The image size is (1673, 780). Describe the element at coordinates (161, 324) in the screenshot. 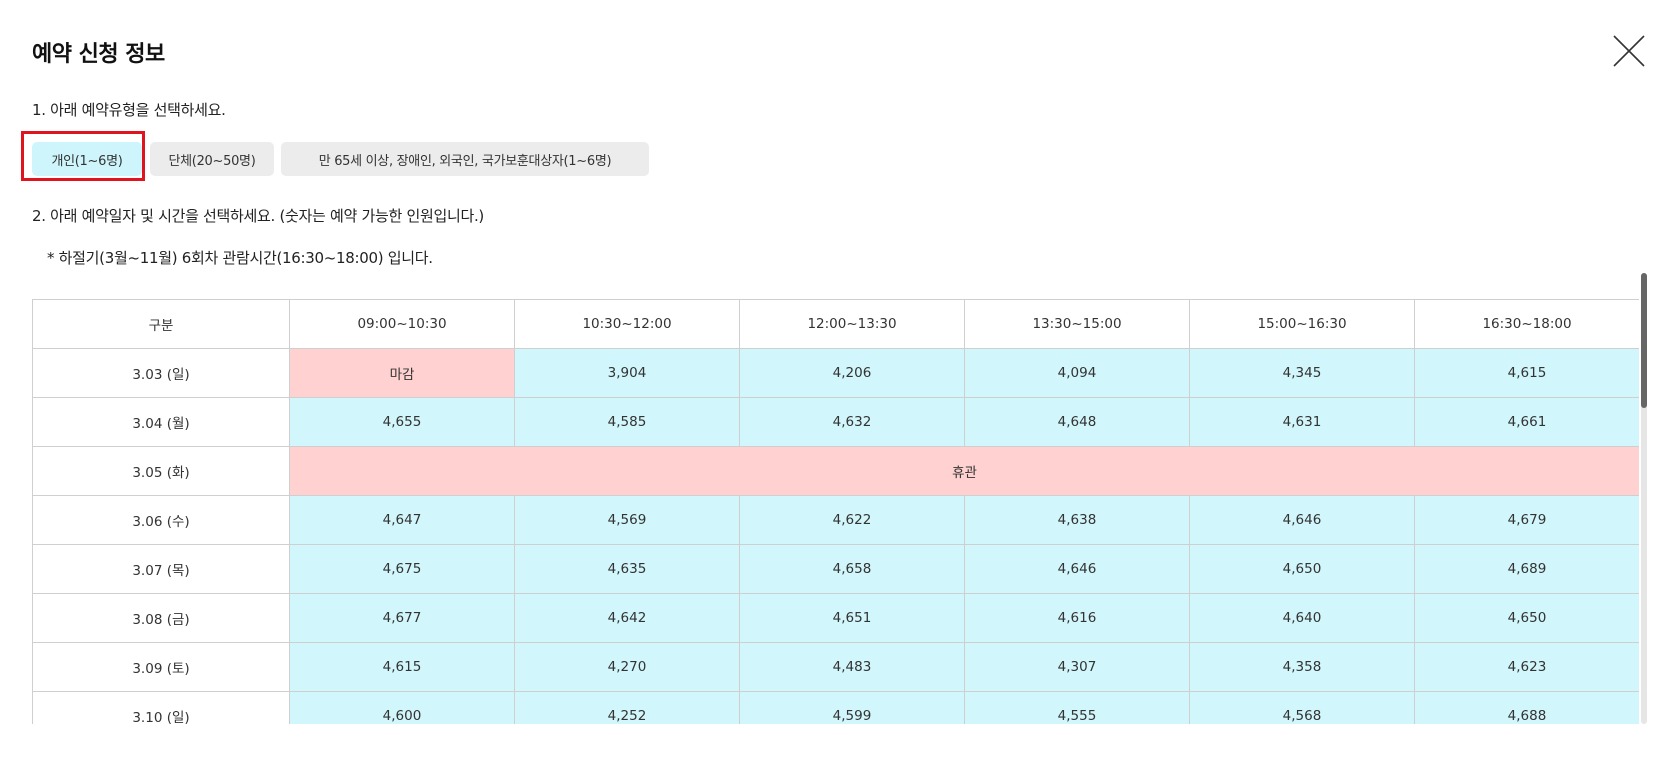

I see `header-category: 구분` at that location.